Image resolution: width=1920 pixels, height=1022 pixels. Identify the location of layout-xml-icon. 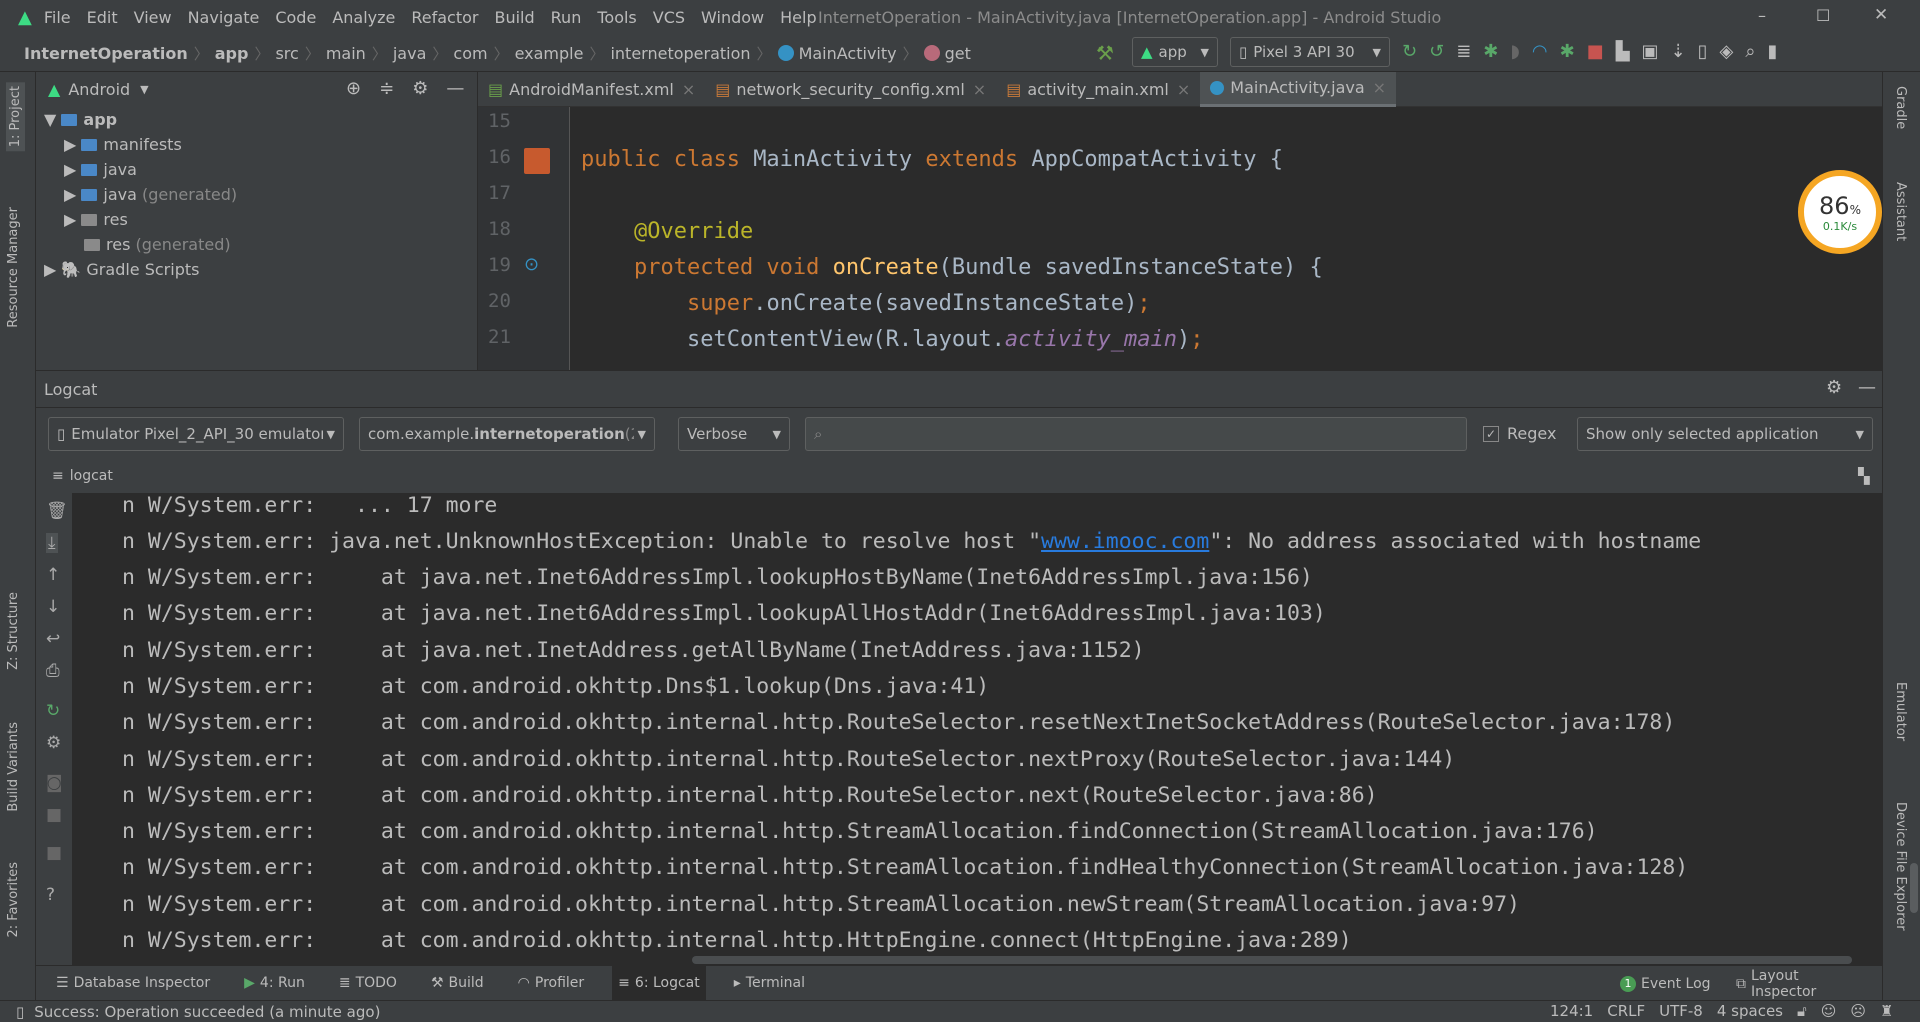
(537, 161).